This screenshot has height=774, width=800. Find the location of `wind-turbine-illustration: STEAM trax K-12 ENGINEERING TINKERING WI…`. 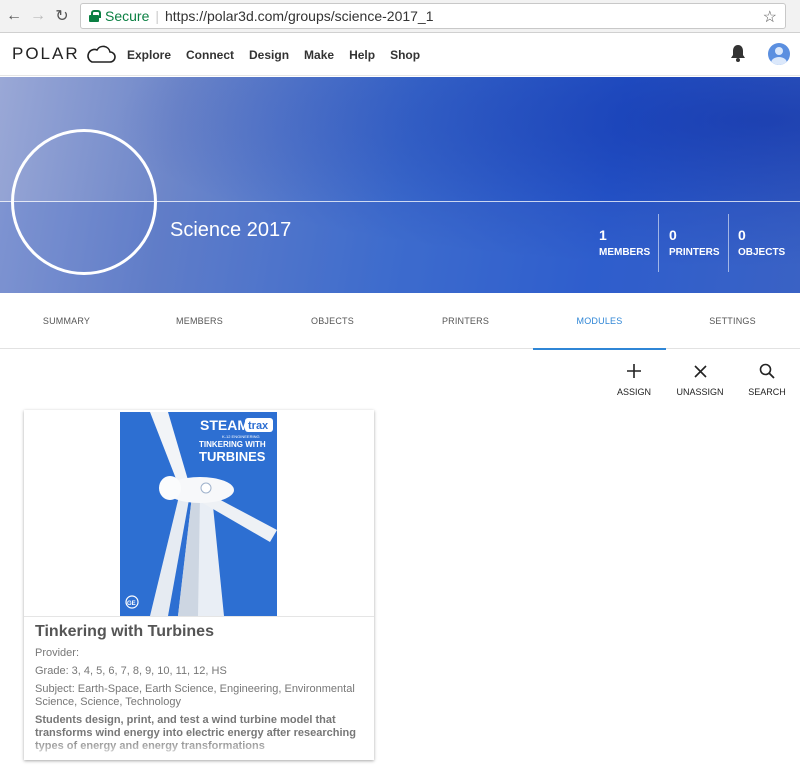

wind-turbine-illustration: STEAM trax K-12 ENGINEERING TINKERING WI… is located at coordinates (198, 514).